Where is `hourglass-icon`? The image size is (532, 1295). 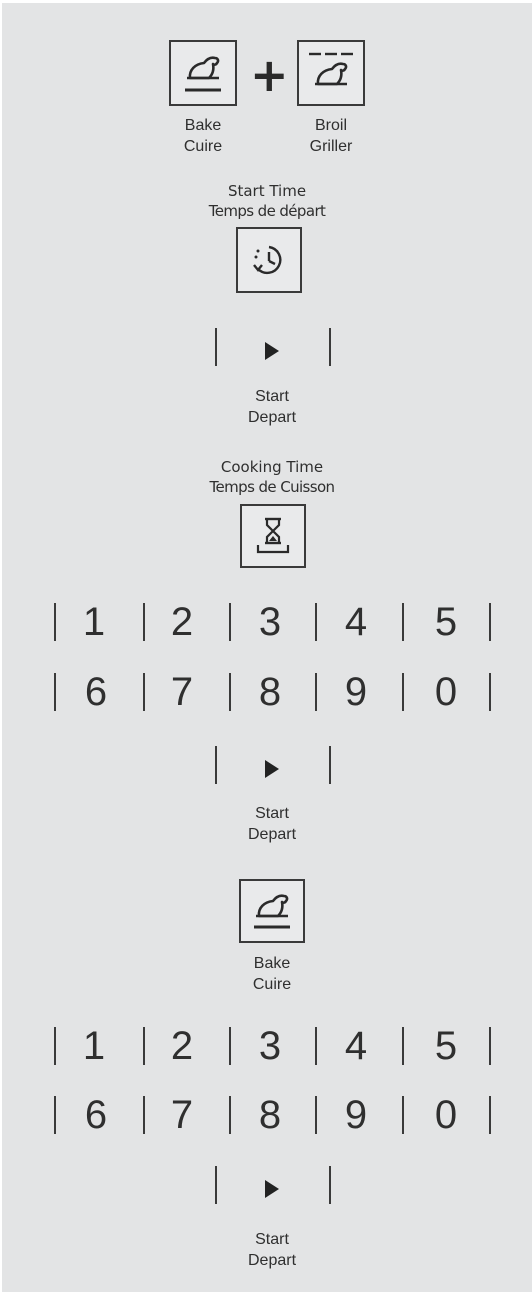 hourglass-icon is located at coordinates (273, 535).